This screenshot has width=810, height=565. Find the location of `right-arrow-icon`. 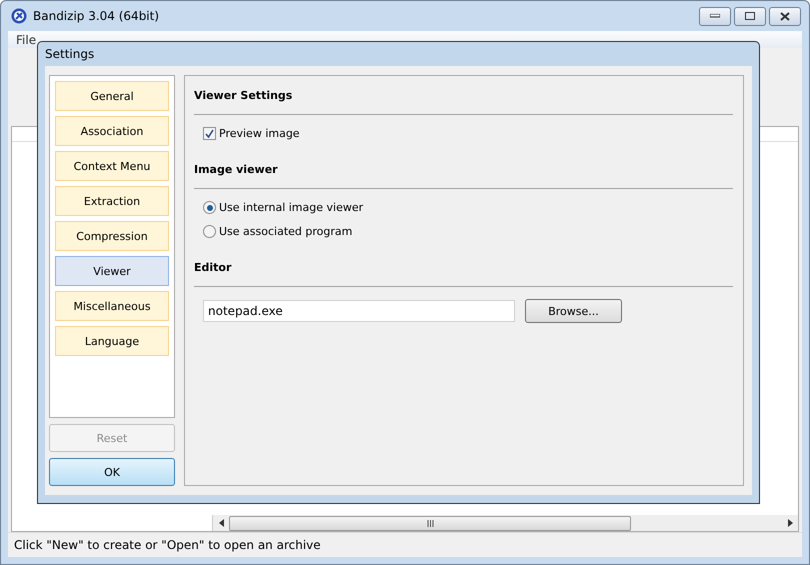

right-arrow-icon is located at coordinates (790, 523).